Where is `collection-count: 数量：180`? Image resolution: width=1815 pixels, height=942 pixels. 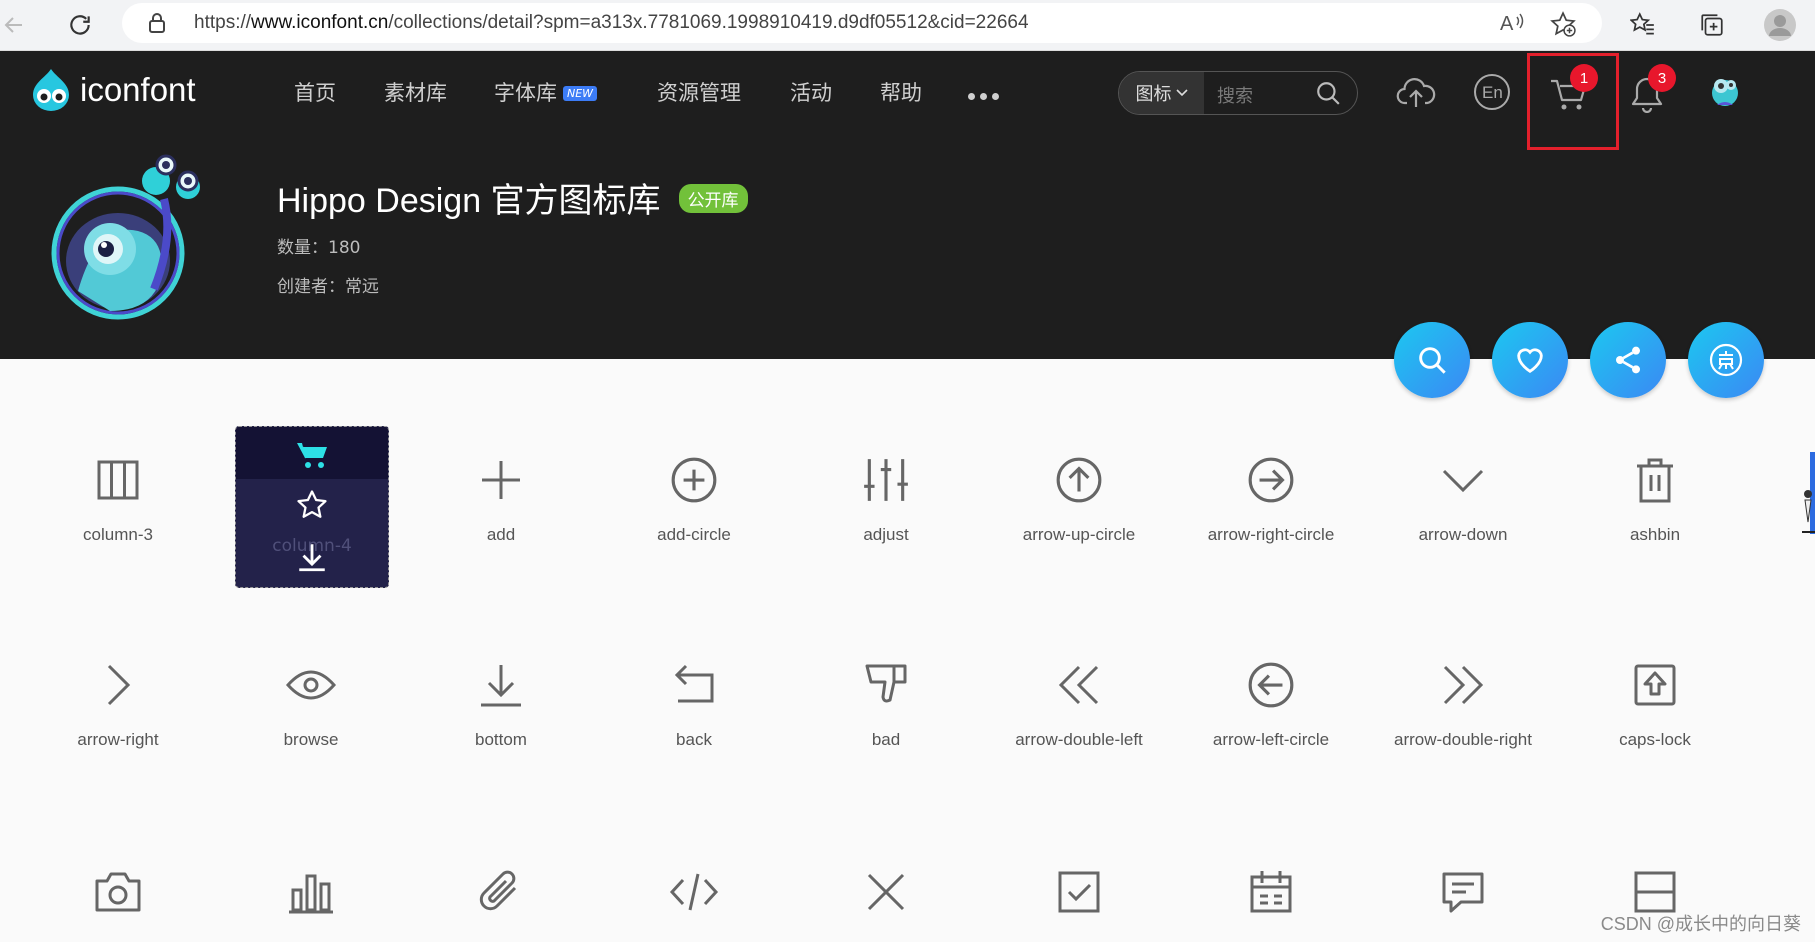
collection-count: 数量：180 is located at coordinates (318, 245).